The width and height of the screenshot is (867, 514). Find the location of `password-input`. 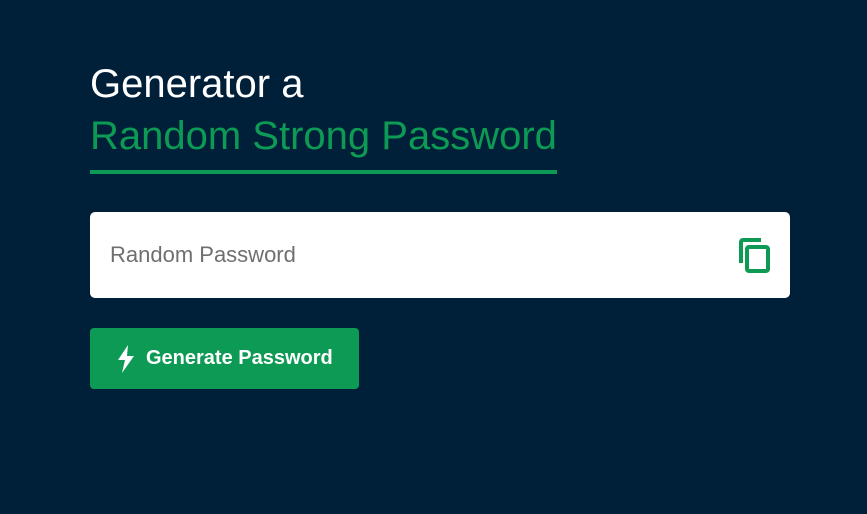

password-input is located at coordinates (410, 255).